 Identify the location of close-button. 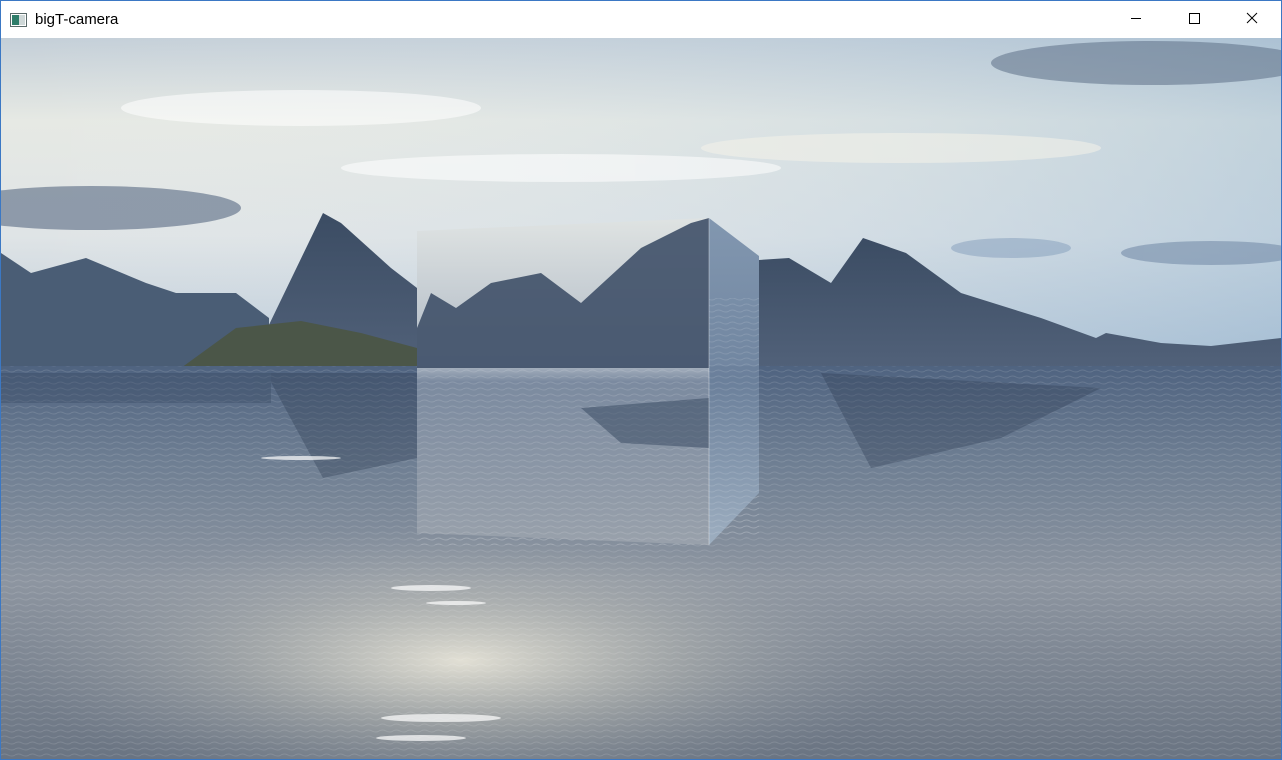
(1252, 19).